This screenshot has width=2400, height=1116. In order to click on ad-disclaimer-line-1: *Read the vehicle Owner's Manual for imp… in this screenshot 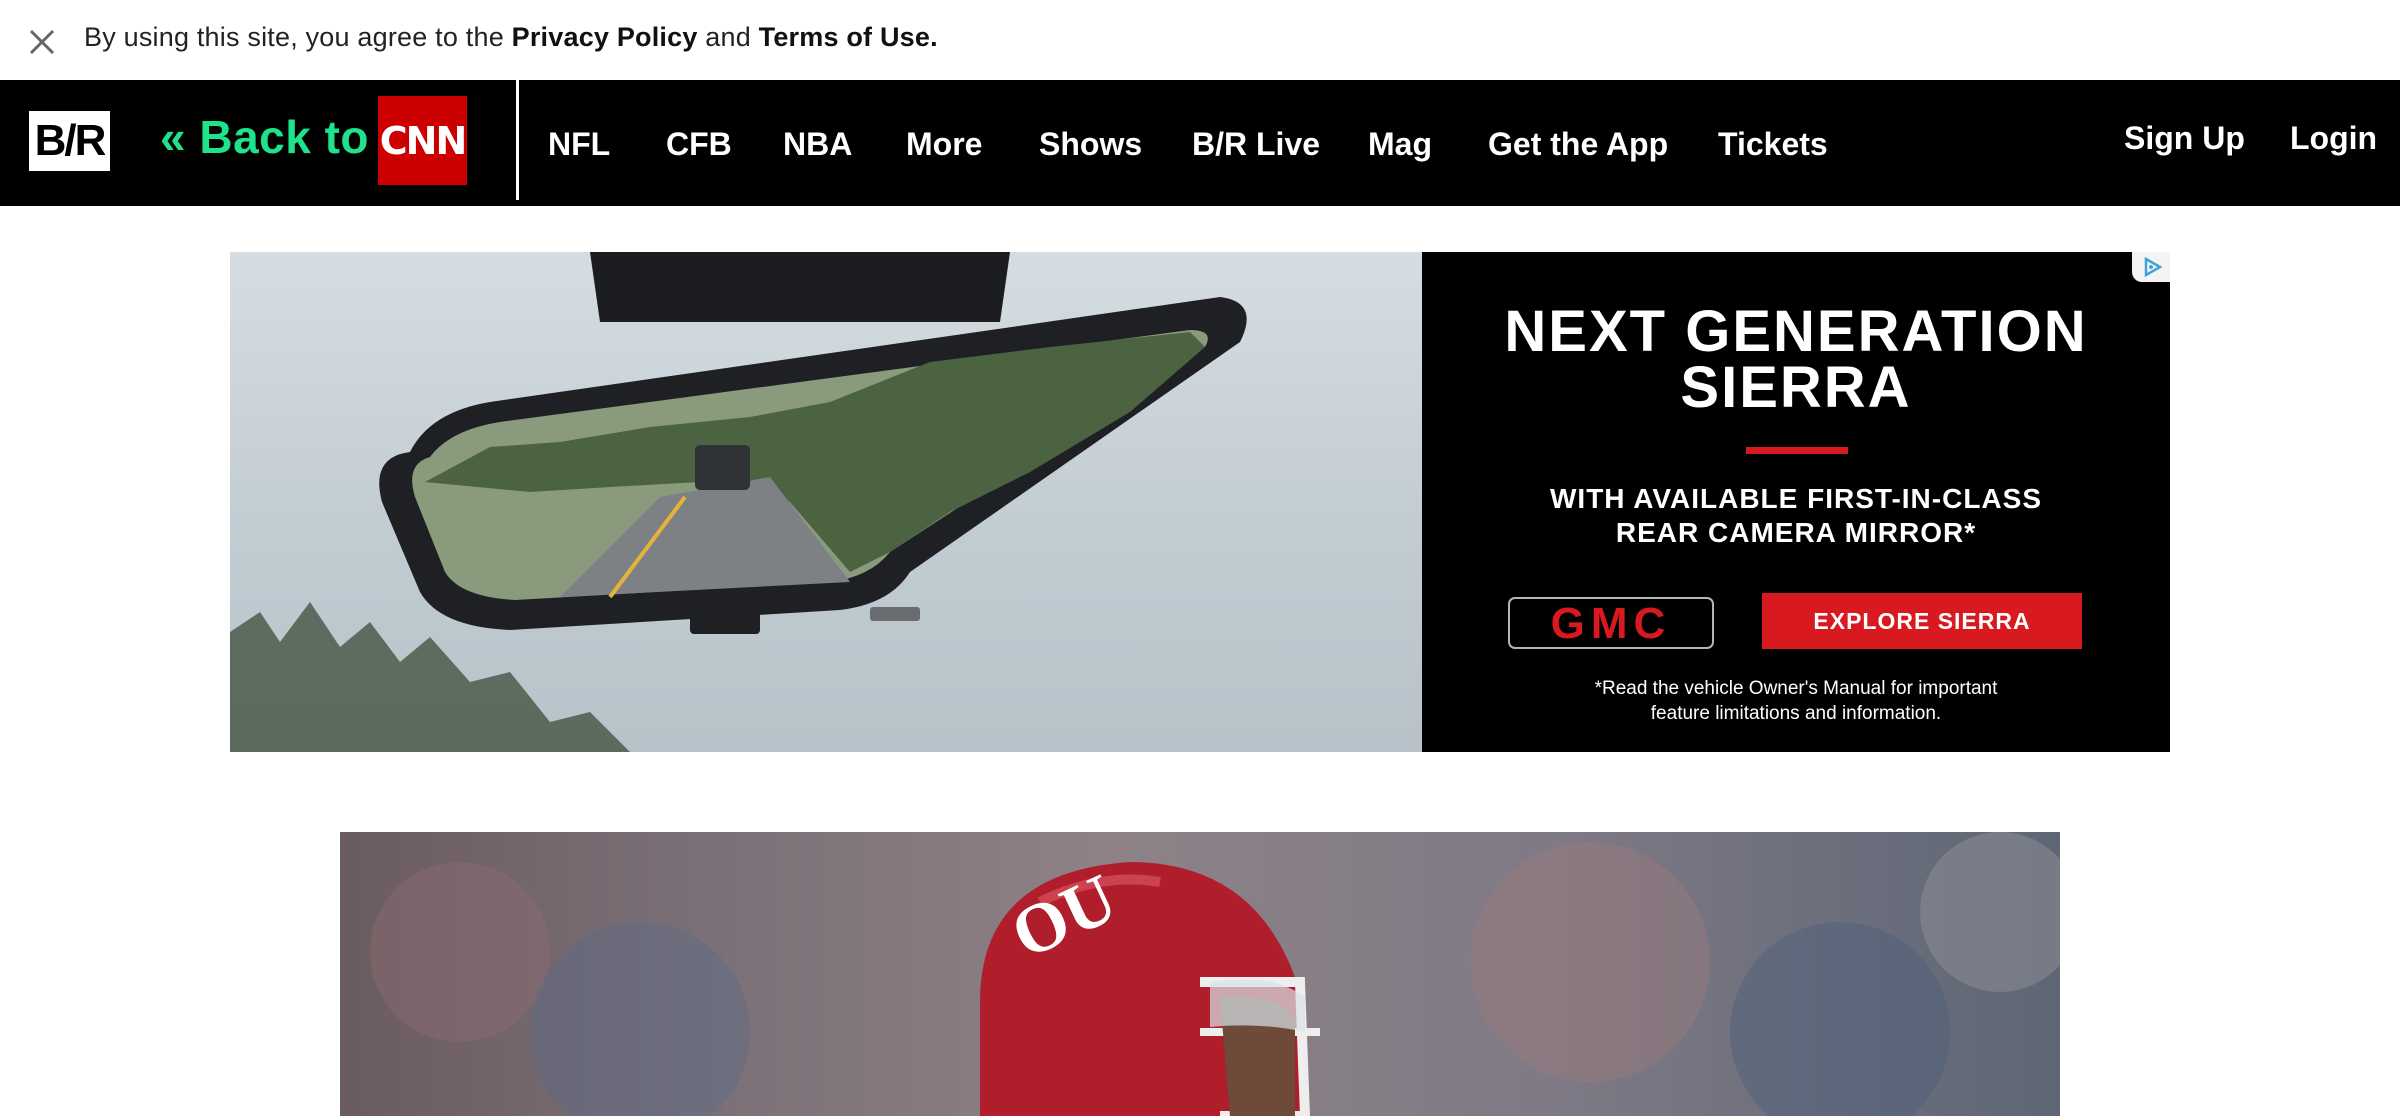, I will do `click(1796, 688)`.